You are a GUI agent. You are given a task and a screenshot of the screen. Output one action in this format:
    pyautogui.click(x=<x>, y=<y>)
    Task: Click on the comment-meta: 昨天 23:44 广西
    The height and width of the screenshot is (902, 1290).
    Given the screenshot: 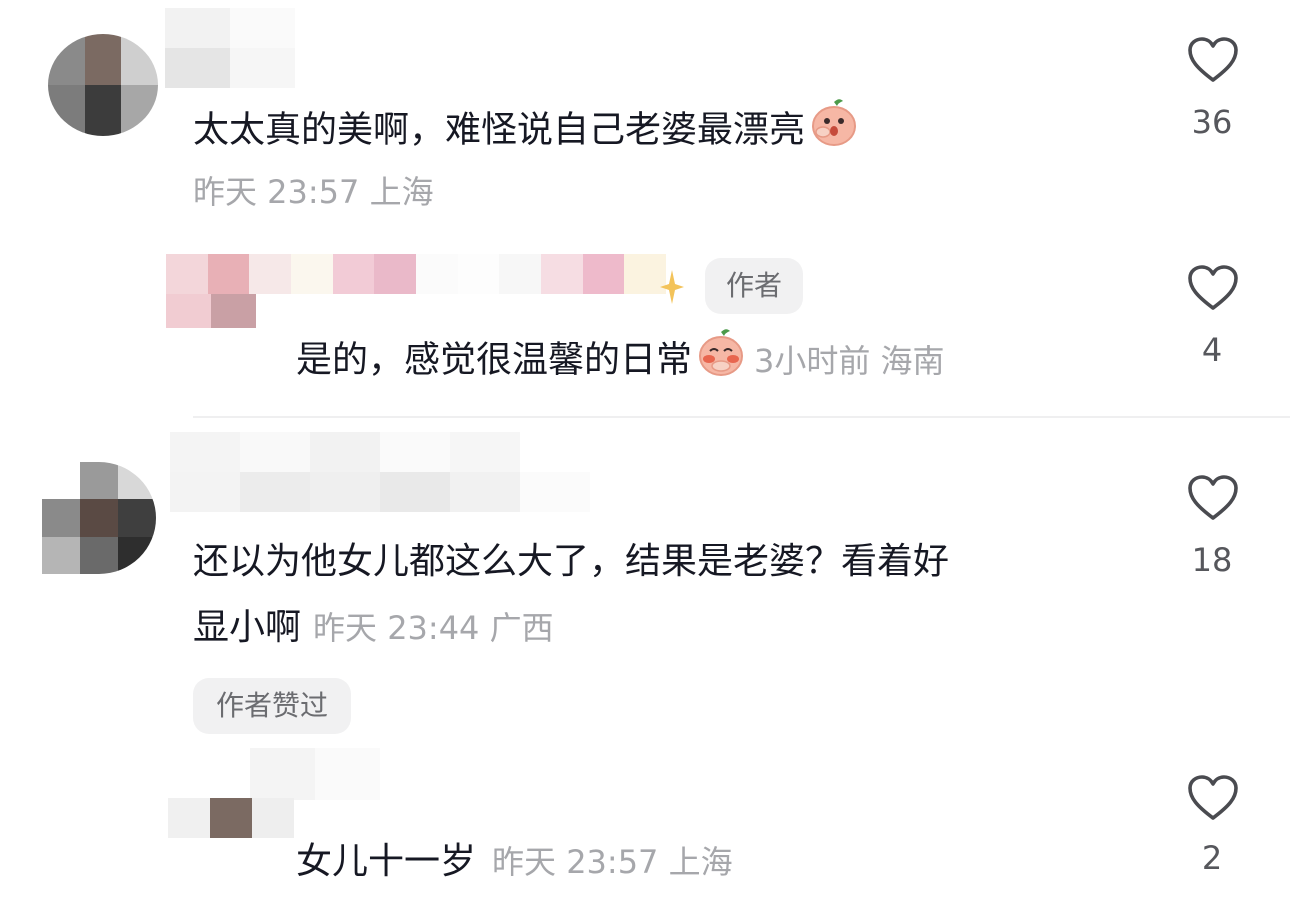 What is the action you would take?
    pyautogui.click(x=433, y=628)
    